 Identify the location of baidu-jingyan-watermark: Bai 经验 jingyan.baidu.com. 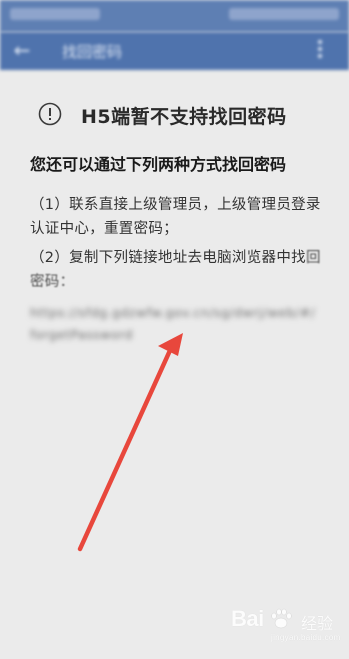
(286, 624).